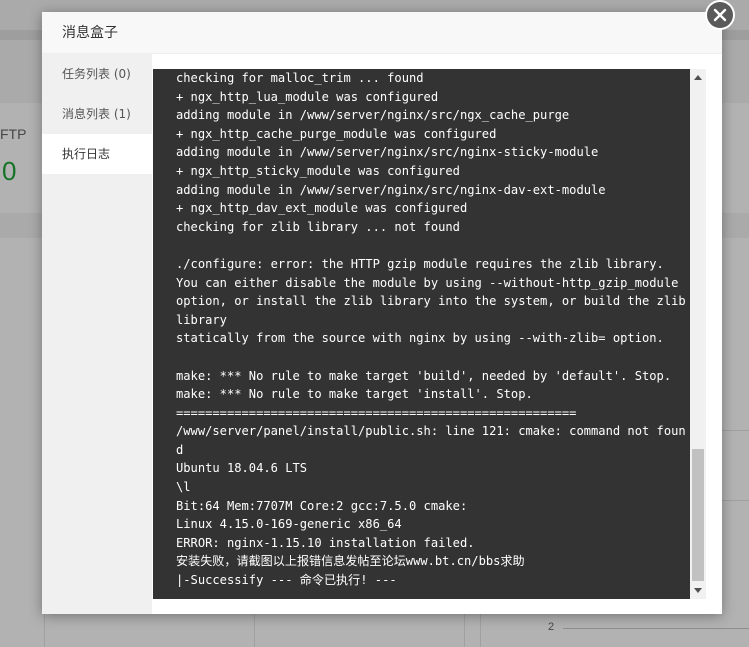  I want to click on log-line: Bit:64 Mem:7707M Core:2 gcc:7.5.0 cmake:, so click(322, 505).